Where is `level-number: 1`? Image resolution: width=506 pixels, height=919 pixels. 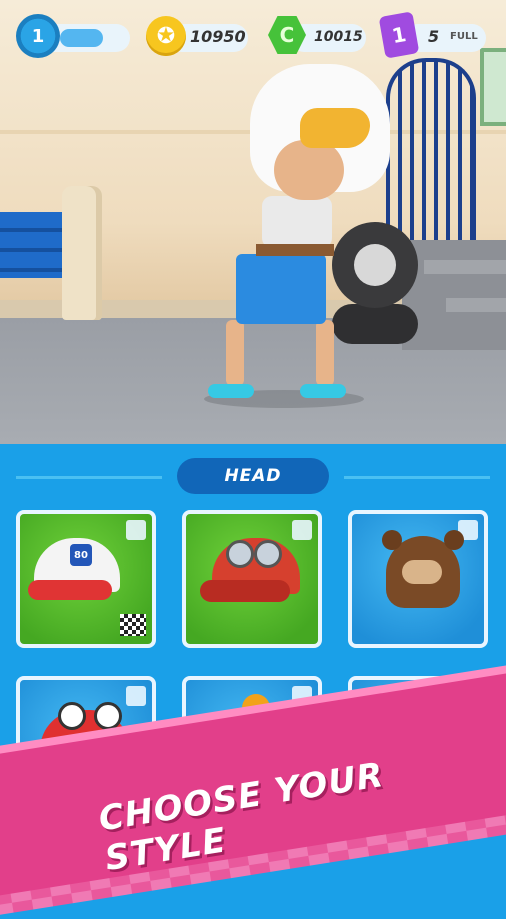 level-number: 1 is located at coordinates (38, 36).